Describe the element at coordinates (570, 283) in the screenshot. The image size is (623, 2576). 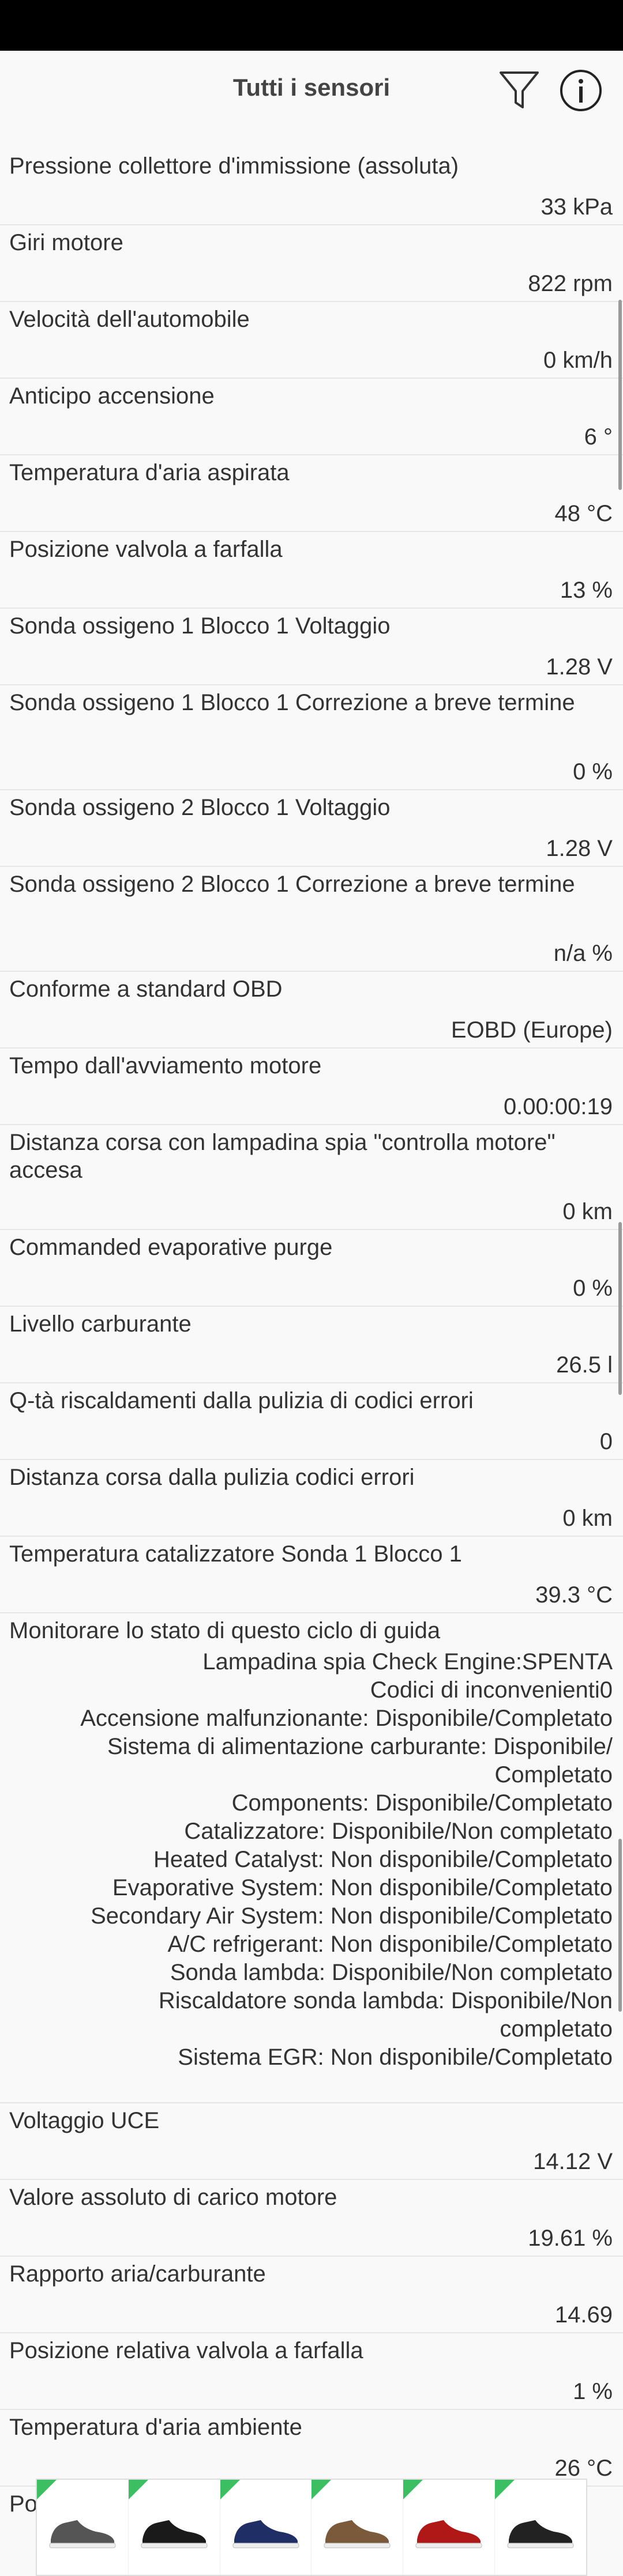
I see `sensor-value: 822 rpm` at that location.